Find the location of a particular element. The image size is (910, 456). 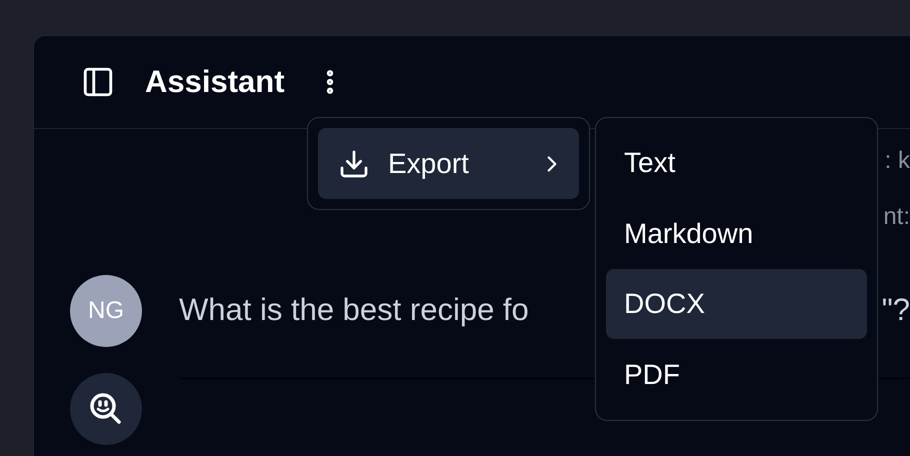

faded-text: nt: is located at coordinates (896, 217).